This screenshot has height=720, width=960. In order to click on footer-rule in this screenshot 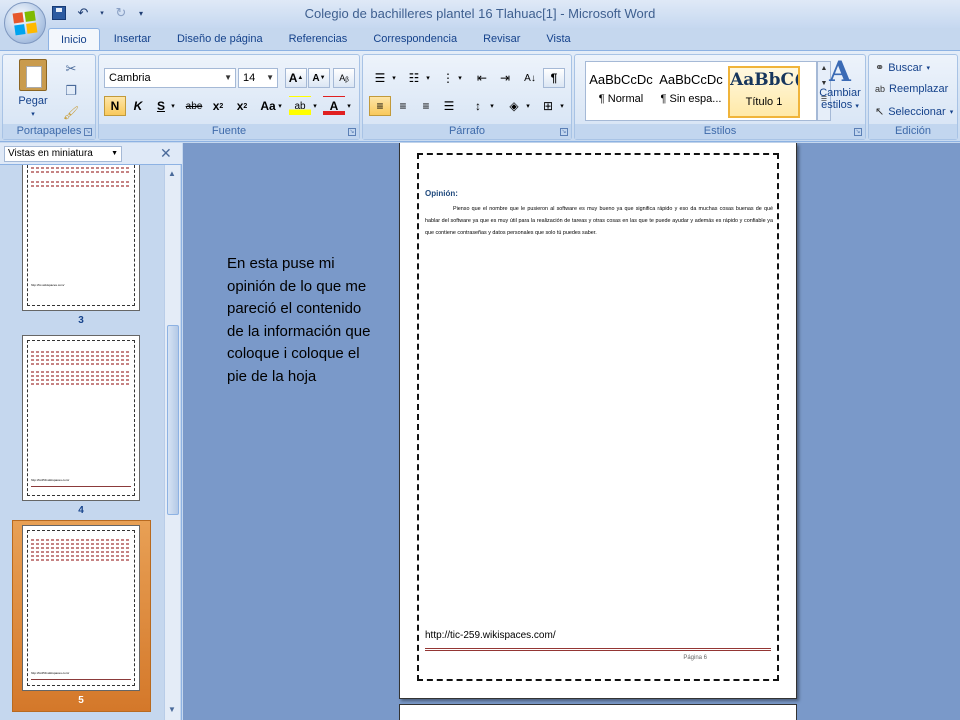, I will do `click(598, 649)`.